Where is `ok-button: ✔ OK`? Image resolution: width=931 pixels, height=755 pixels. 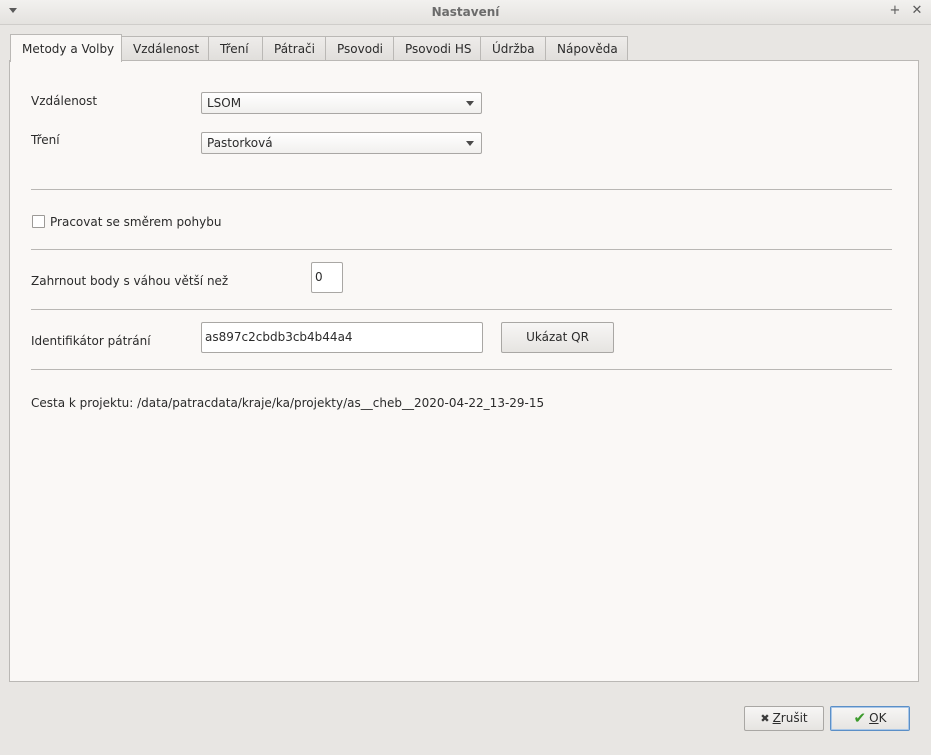
ok-button: ✔ OK is located at coordinates (870, 718).